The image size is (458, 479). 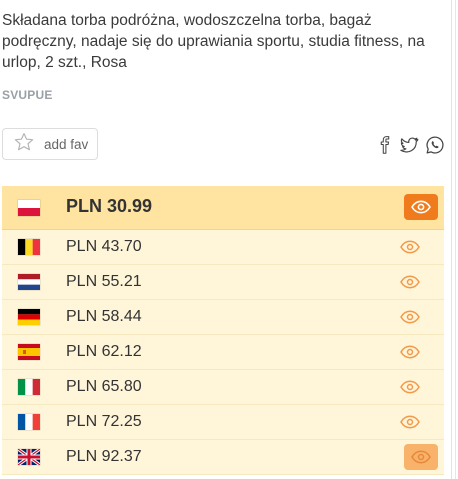 What do you see at coordinates (104, 386) in the screenshot?
I see `price-value: PLN 65.80` at bounding box center [104, 386].